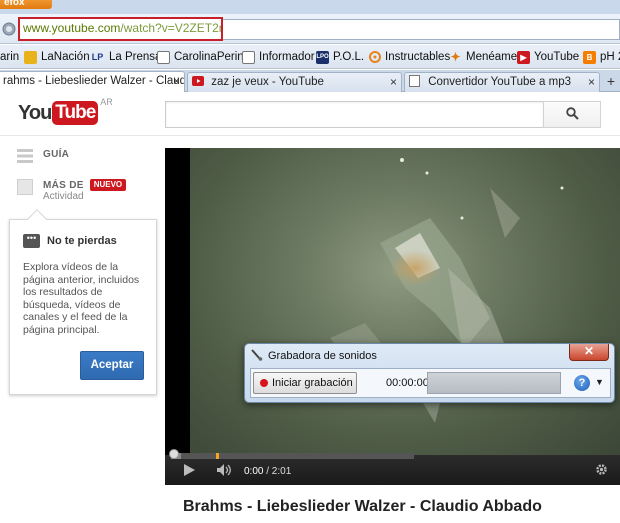  I want to click on recorder-title: Grabadora de sonidos, so click(322, 356).